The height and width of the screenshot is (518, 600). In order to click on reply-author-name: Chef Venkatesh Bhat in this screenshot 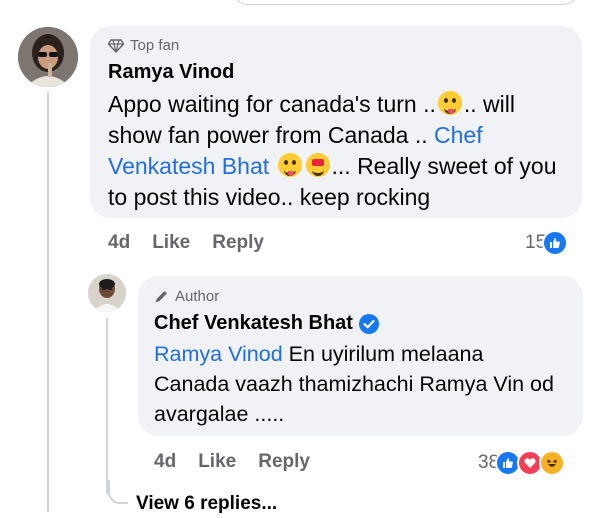, I will do `click(253, 323)`.